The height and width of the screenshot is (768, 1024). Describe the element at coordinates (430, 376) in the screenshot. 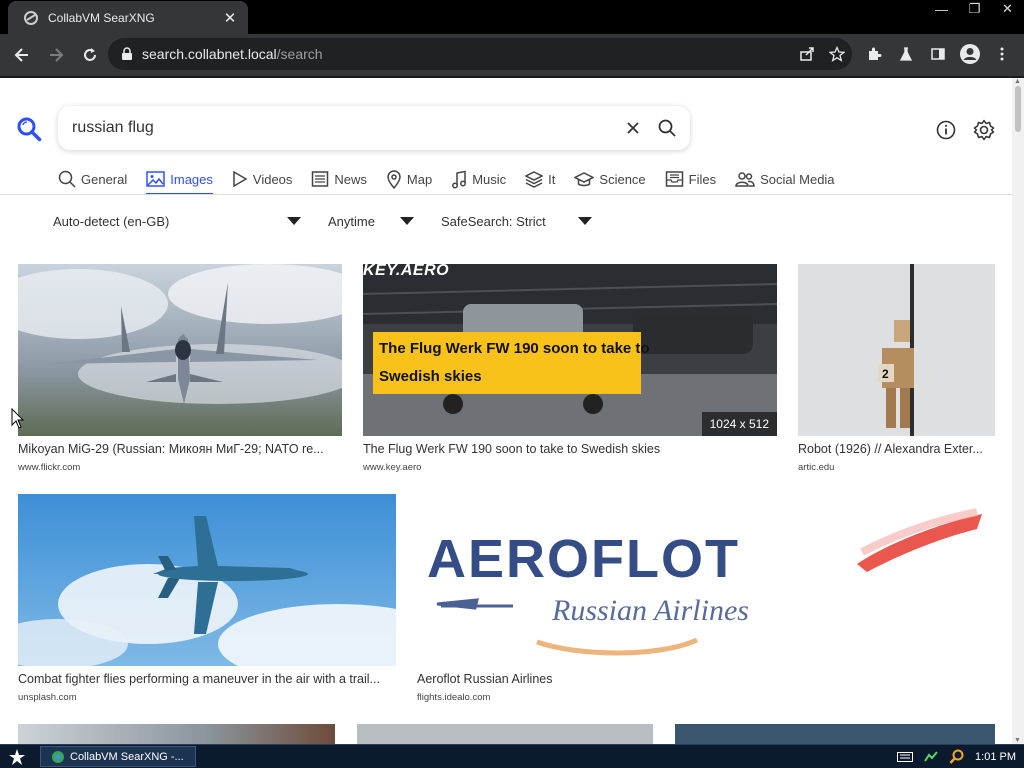

I see `thumb-headline-line2: Swedish skies` at that location.